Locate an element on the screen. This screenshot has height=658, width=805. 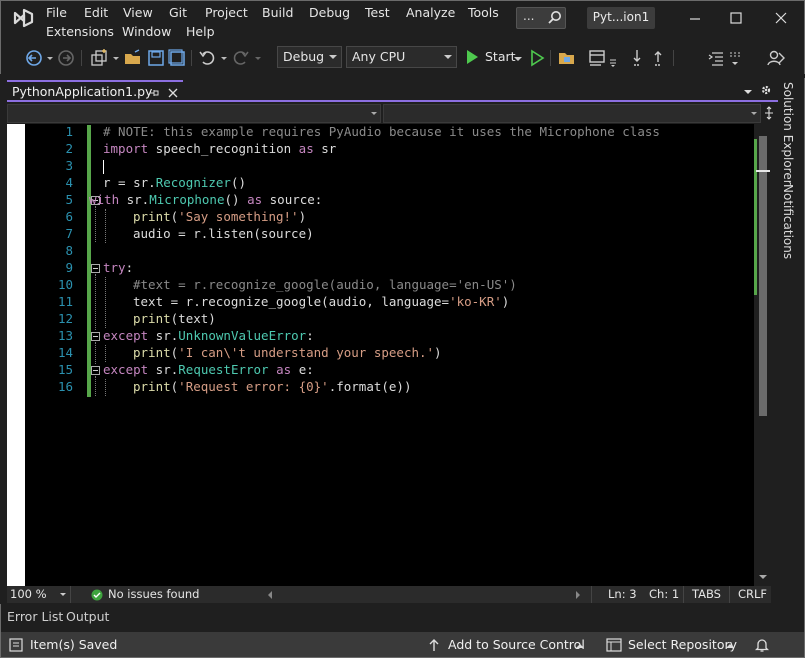
open-file-icon is located at coordinates (133, 58).